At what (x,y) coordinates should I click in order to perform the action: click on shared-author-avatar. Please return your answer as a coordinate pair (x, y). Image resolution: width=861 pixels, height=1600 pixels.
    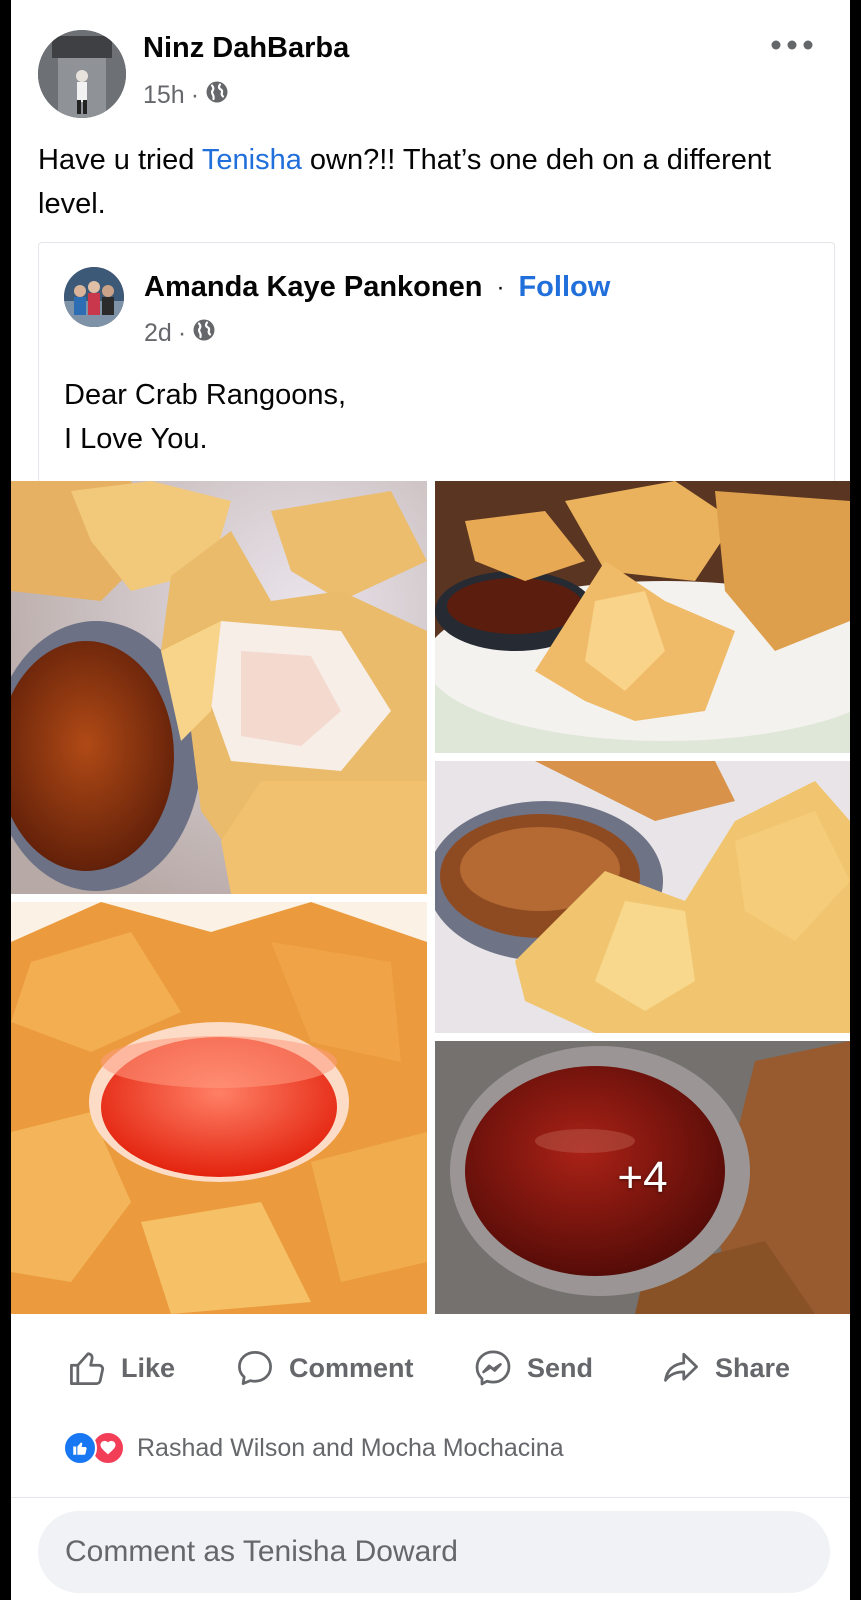
    Looking at the image, I should click on (94, 297).